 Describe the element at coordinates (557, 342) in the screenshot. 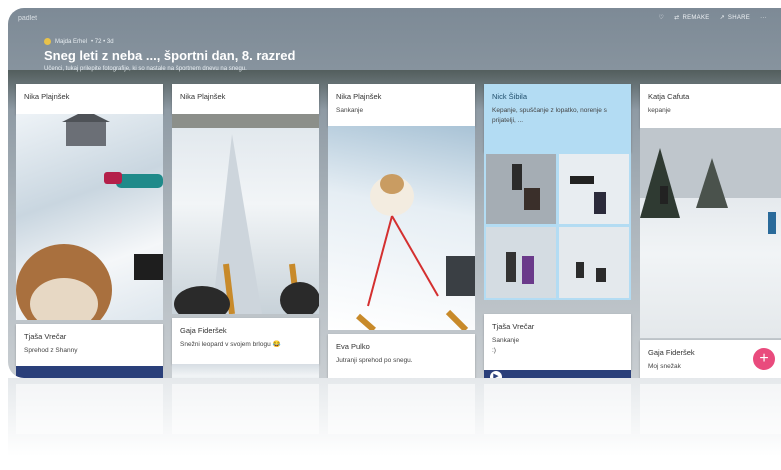

I see `post-card: Tjaša Vrečar Sankanje :)` at that location.